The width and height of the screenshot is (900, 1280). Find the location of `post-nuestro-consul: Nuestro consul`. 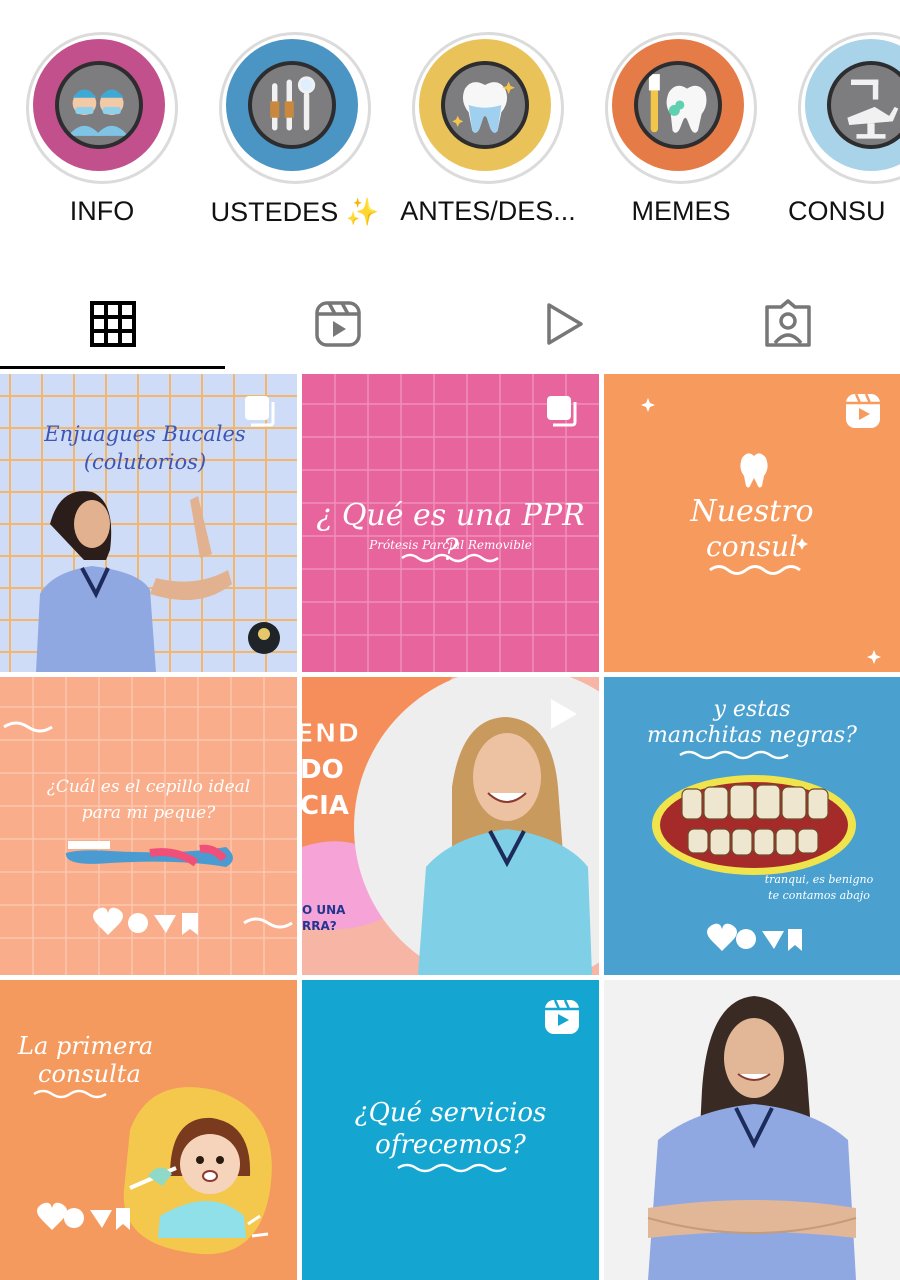

post-nuestro-consul: Nuestro consul is located at coordinates (752, 523).